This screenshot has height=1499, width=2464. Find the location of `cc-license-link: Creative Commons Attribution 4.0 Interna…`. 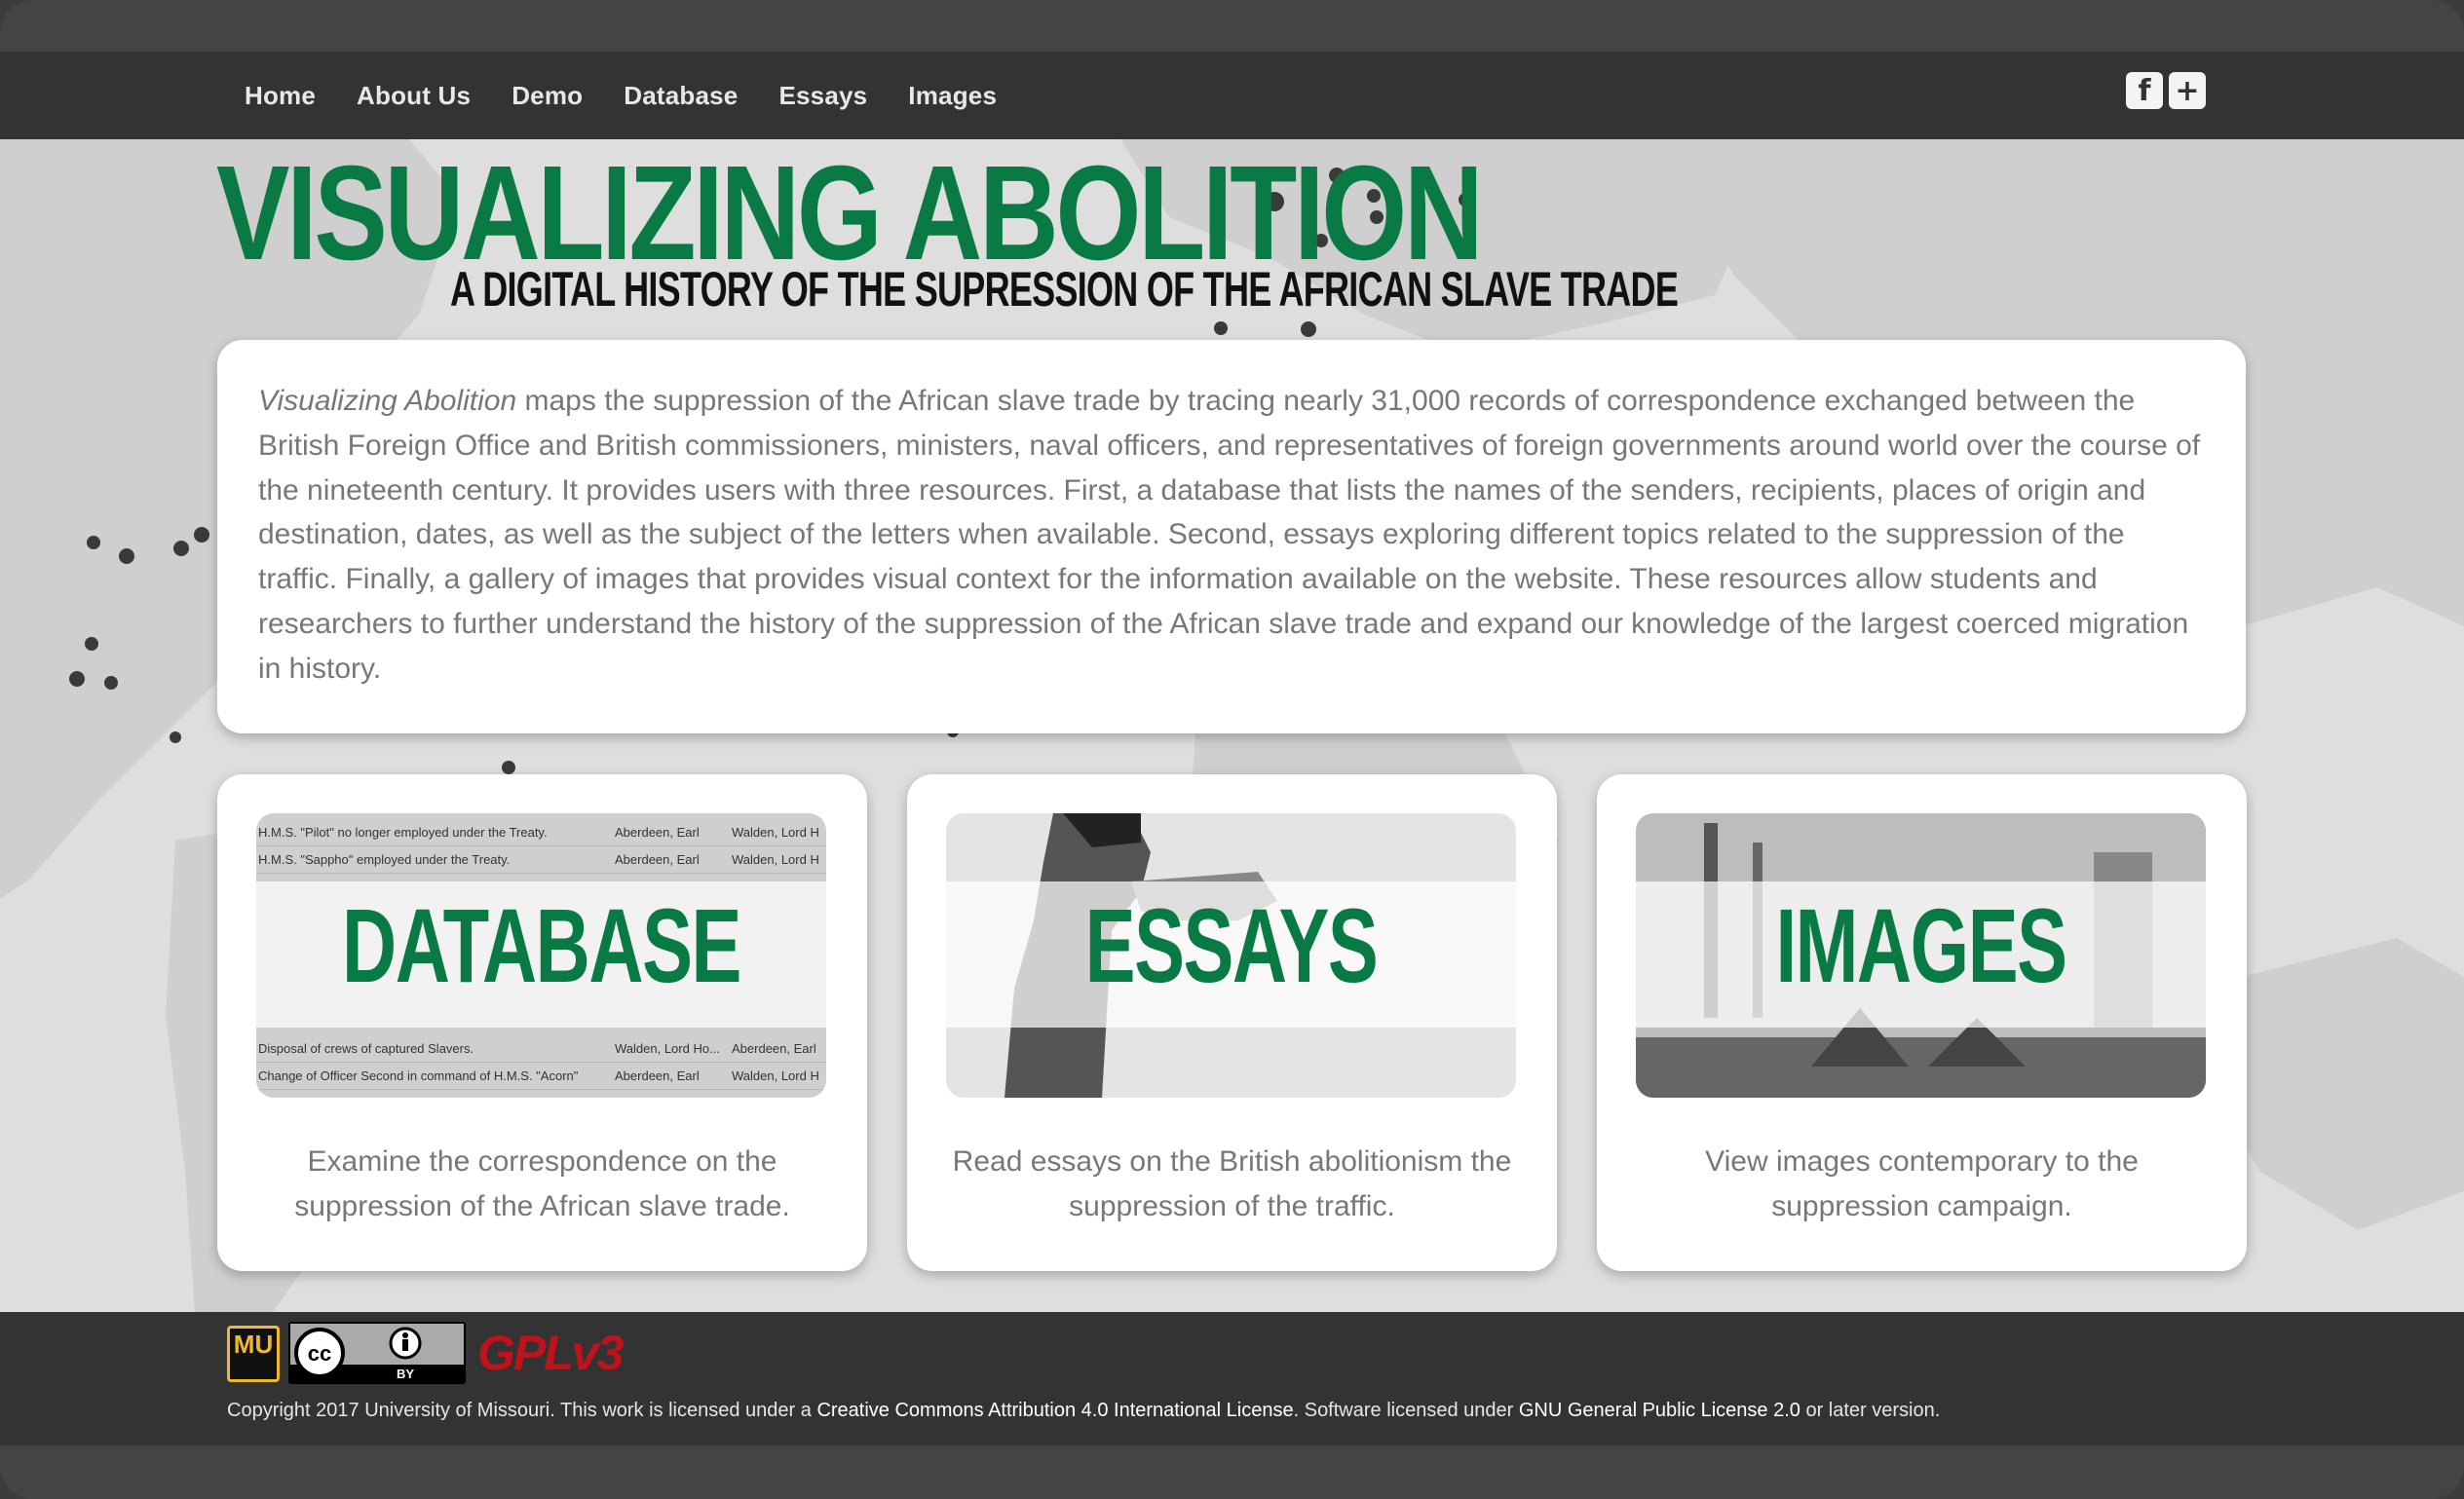

cc-license-link: Creative Commons Attribution 4.0 Interna… is located at coordinates (1054, 1410).